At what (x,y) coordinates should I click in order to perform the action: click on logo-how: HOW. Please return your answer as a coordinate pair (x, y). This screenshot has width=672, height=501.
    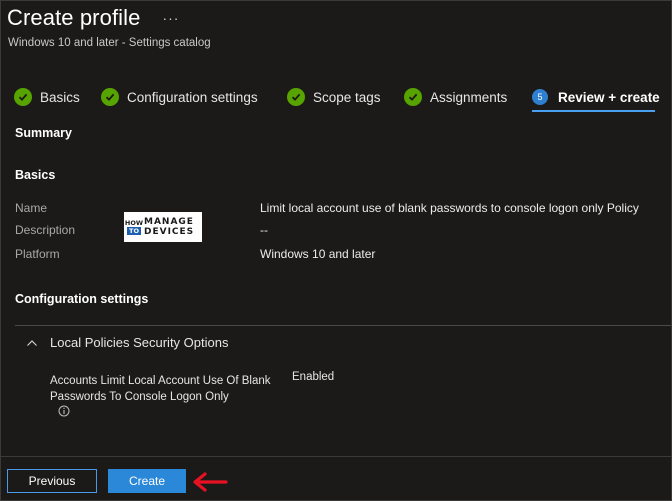
    Looking at the image, I should click on (134, 223).